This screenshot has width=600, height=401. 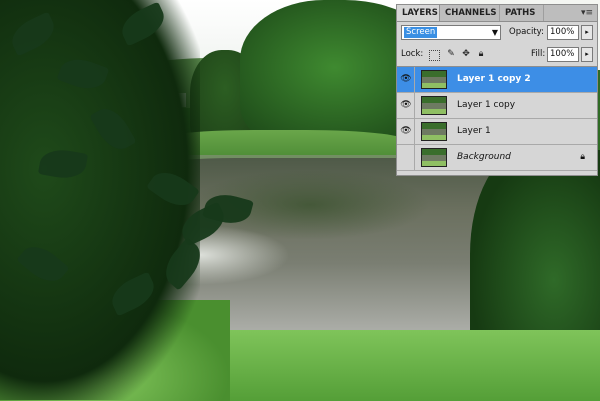 I want to click on panel-menu-icon: ▾≡, so click(x=587, y=13).